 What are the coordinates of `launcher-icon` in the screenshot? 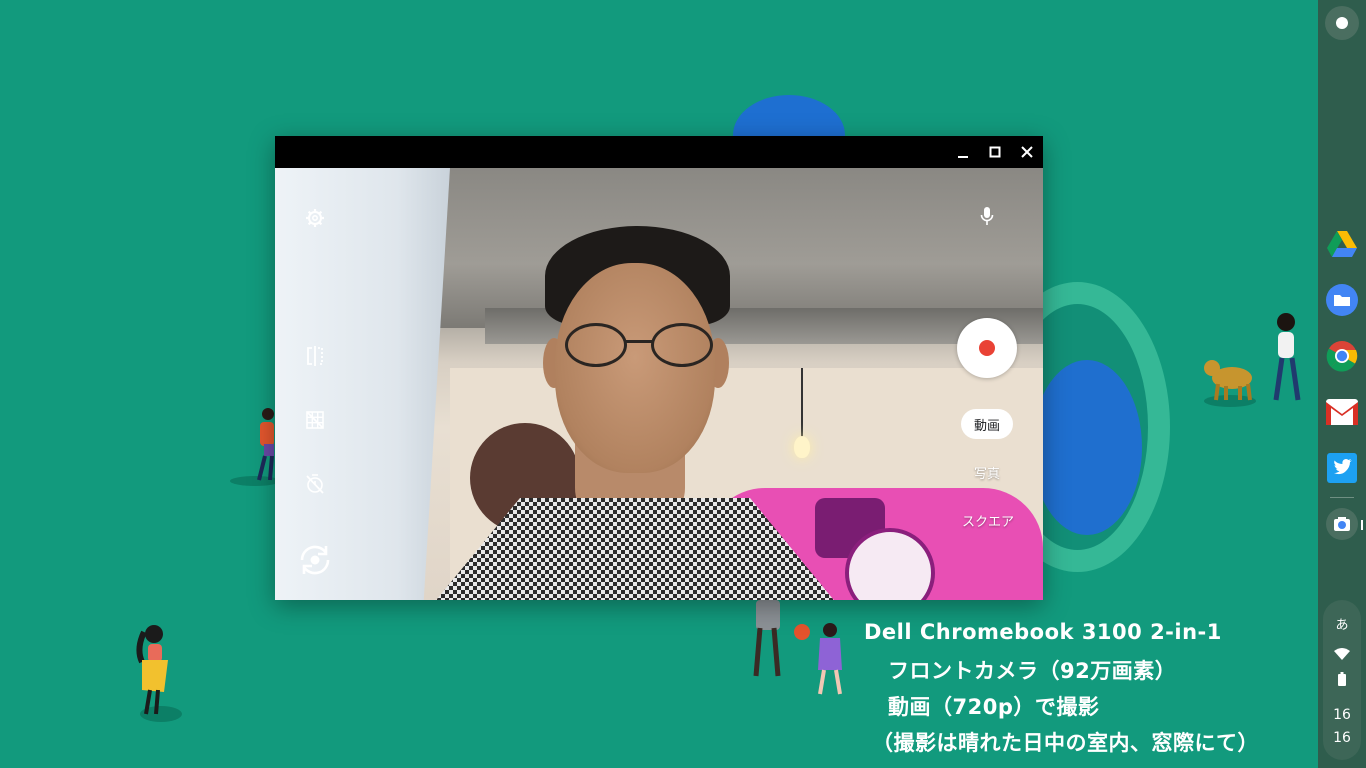 It's located at (1342, 23).